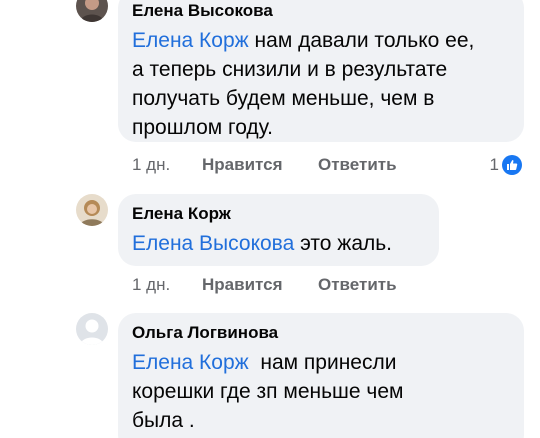 This screenshot has width=540, height=438. I want to click on comment-text-line: нам давали только ее,, so click(361, 40).